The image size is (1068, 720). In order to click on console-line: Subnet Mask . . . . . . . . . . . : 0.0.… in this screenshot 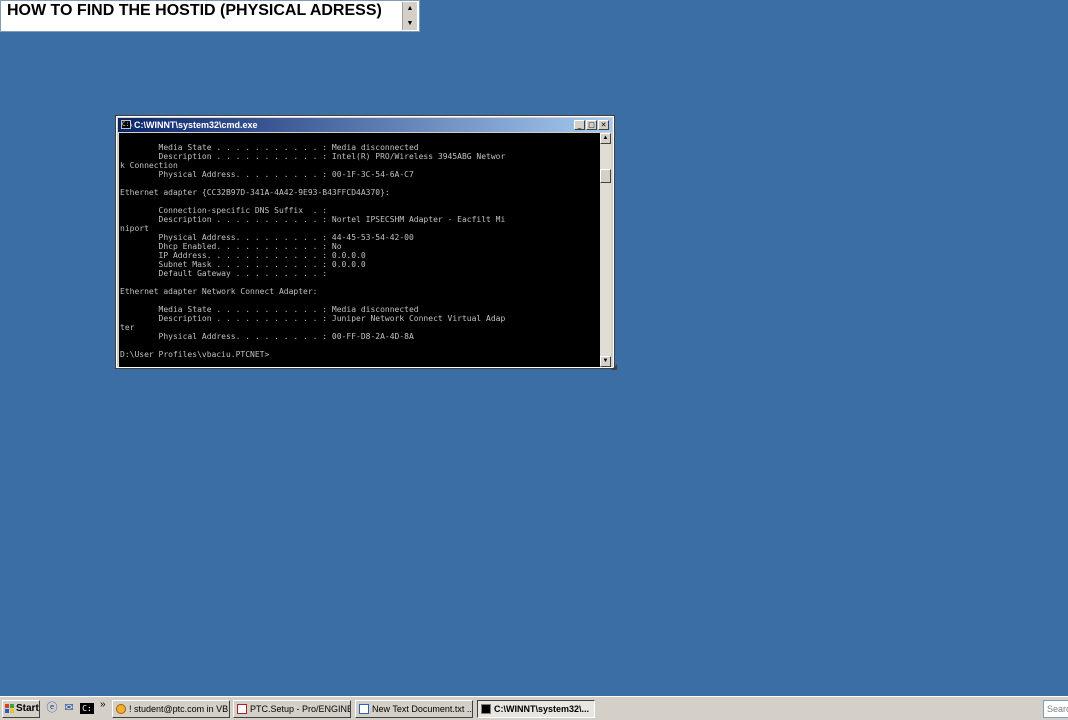, I will do `click(243, 264)`.